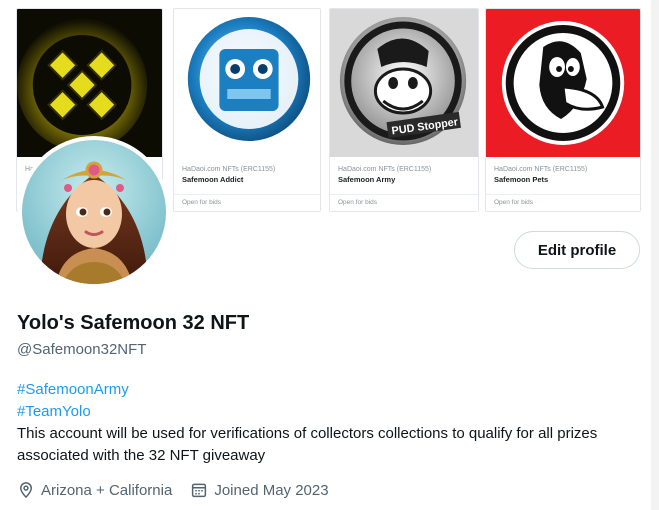 This screenshot has height=510, width=659. Describe the element at coordinates (563, 83) in the screenshot. I see `nft-art-safemoon-pets` at that location.